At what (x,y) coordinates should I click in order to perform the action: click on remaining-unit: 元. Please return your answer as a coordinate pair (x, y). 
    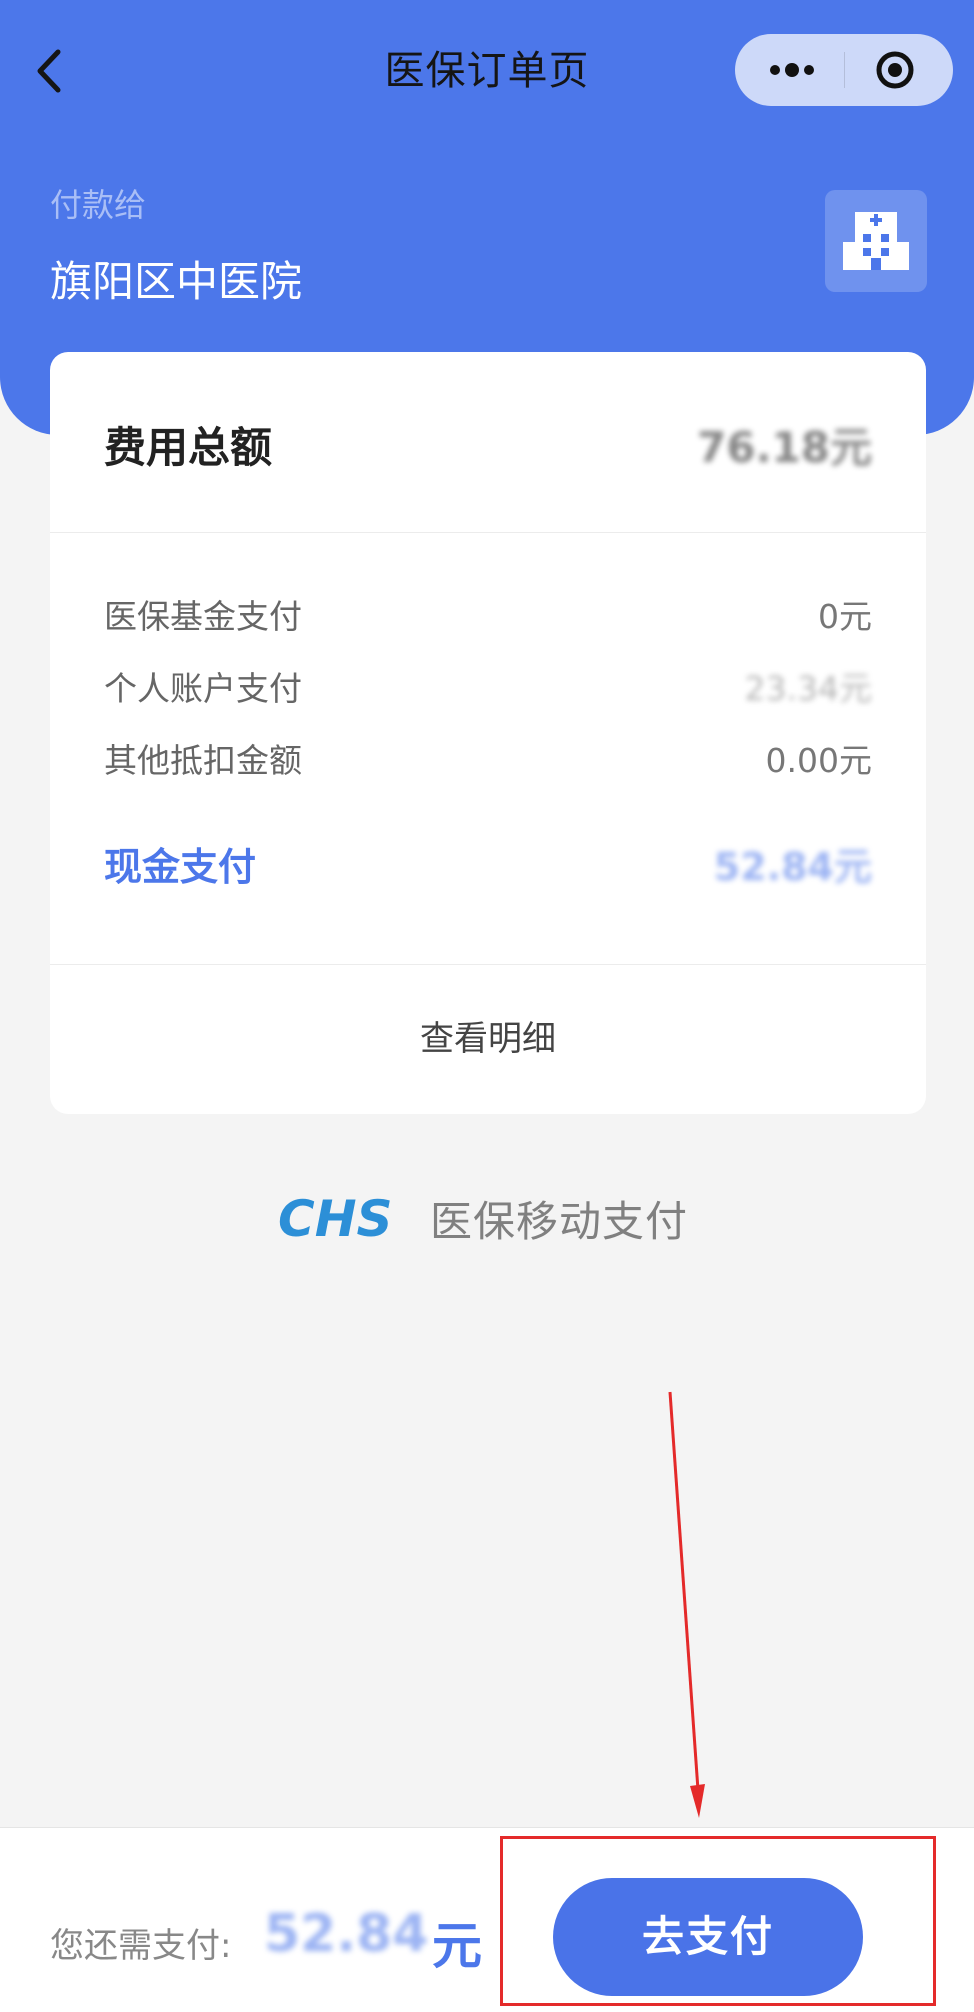
    Looking at the image, I should click on (457, 1946).